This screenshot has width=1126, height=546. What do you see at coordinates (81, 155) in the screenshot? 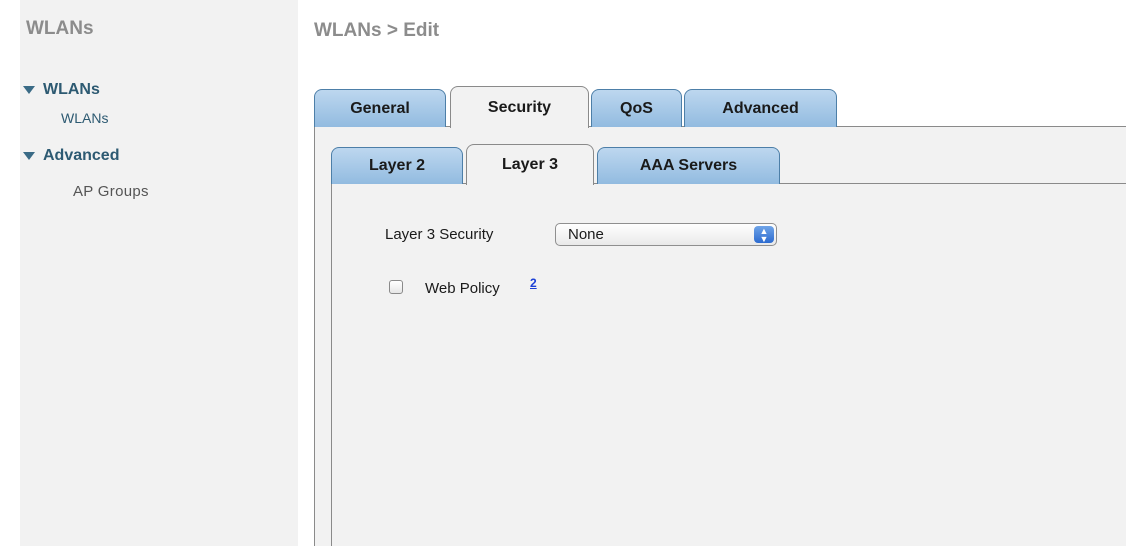
I see `sidebar-group-label: Advanced` at bounding box center [81, 155].